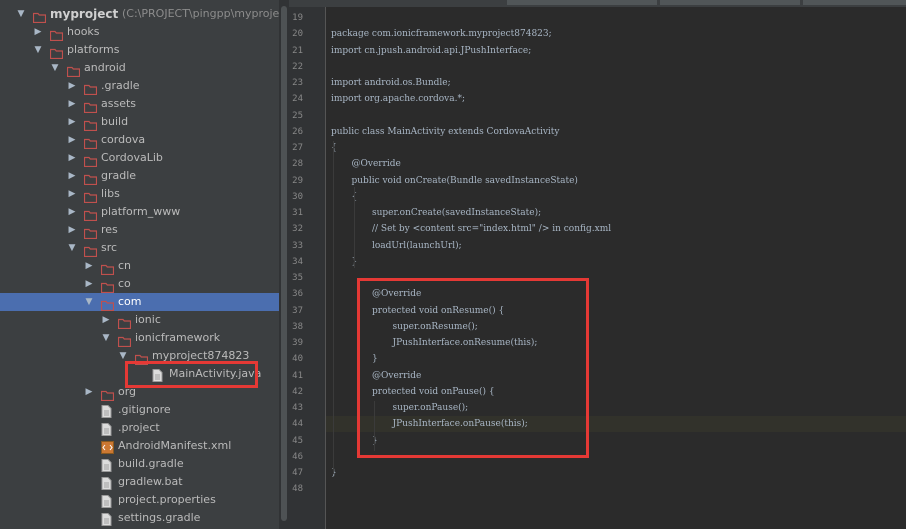 The width and height of the screenshot is (906, 529). What do you see at coordinates (139, 212) in the screenshot?
I see `tree-item-platform-www: ▶ platform_www` at bounding box center [139, 212].